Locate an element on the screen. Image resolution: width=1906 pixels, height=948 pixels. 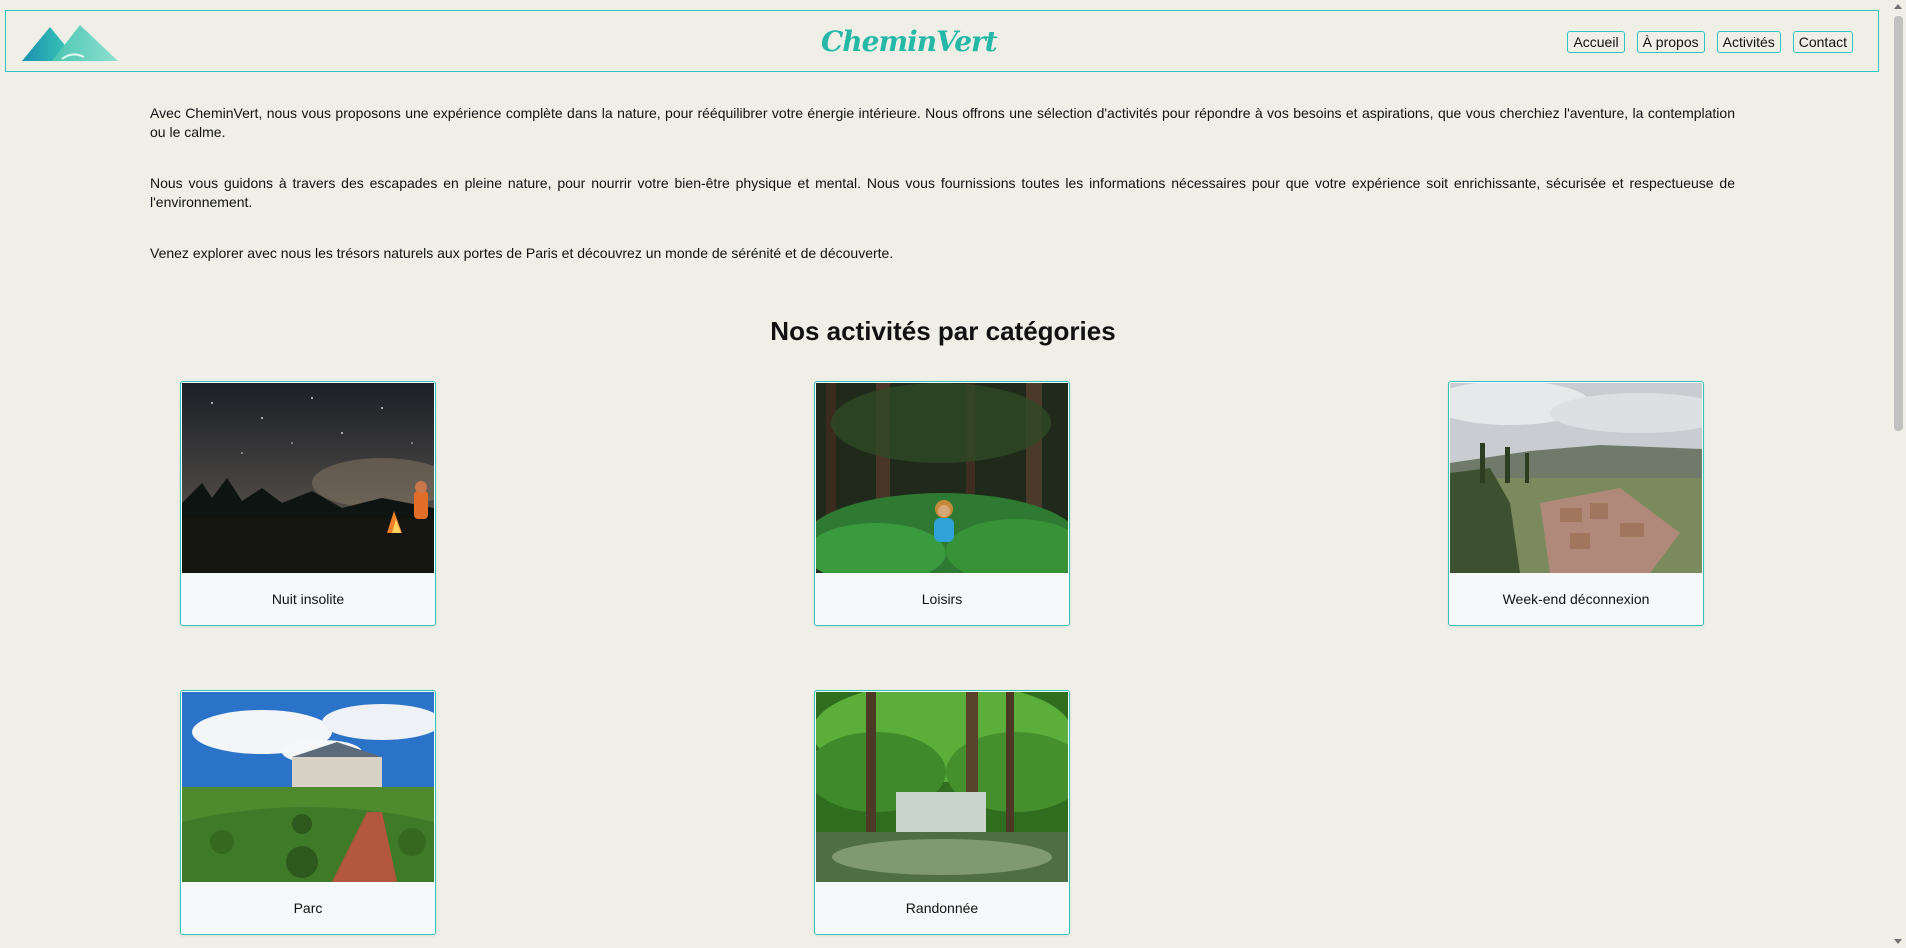
category-label: Nuit insolite is located at coordinates (308, 599).